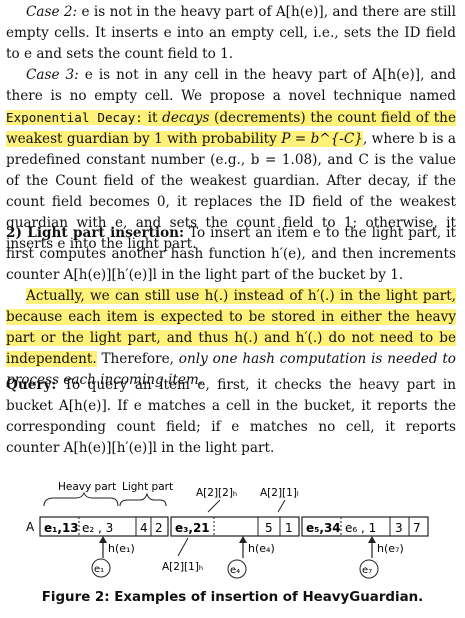 The image size is (465, 618). I want to click on top-label-heavy-index: A[2][2]ₕ, so click(216, 493).